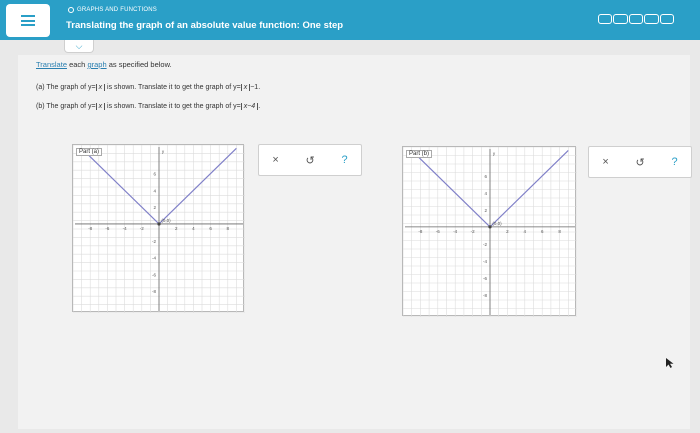  What do you see at coordinates (96, 64) in the screenshot?
I see `graph-link: graph` at bounding box center [96, 64].